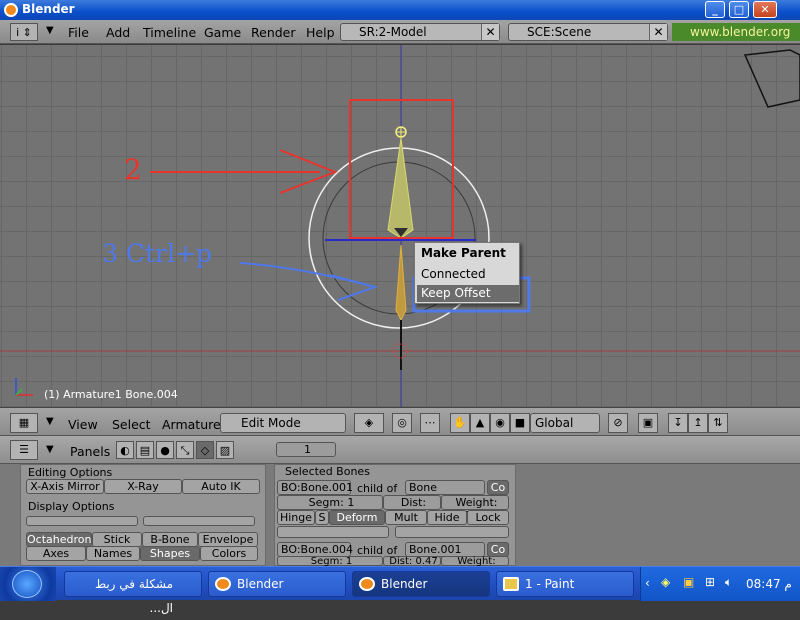 The width and height of the screenshot is (800, 620). What do you see at coordinates (78, 32) in the screenshot?
I see `menu-file: File` at bounding box center [78, 32].